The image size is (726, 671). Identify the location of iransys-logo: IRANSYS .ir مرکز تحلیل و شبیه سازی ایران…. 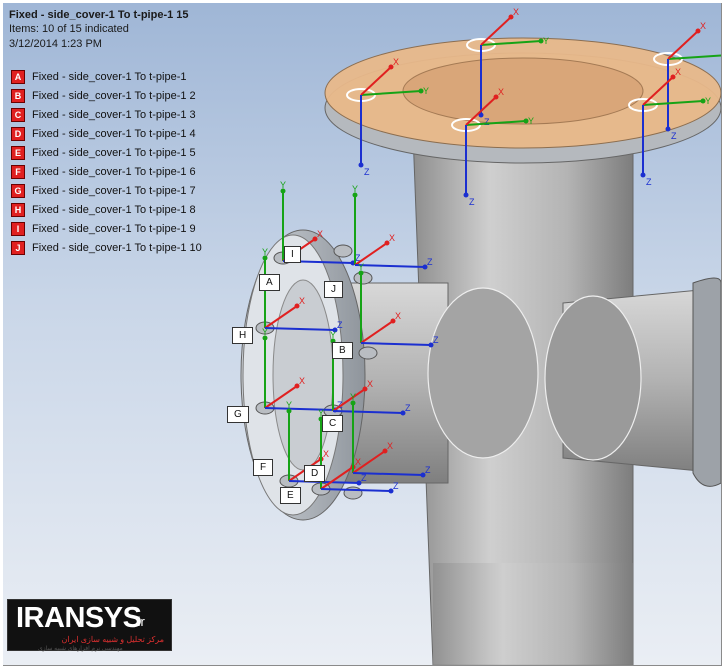
(89, 625).